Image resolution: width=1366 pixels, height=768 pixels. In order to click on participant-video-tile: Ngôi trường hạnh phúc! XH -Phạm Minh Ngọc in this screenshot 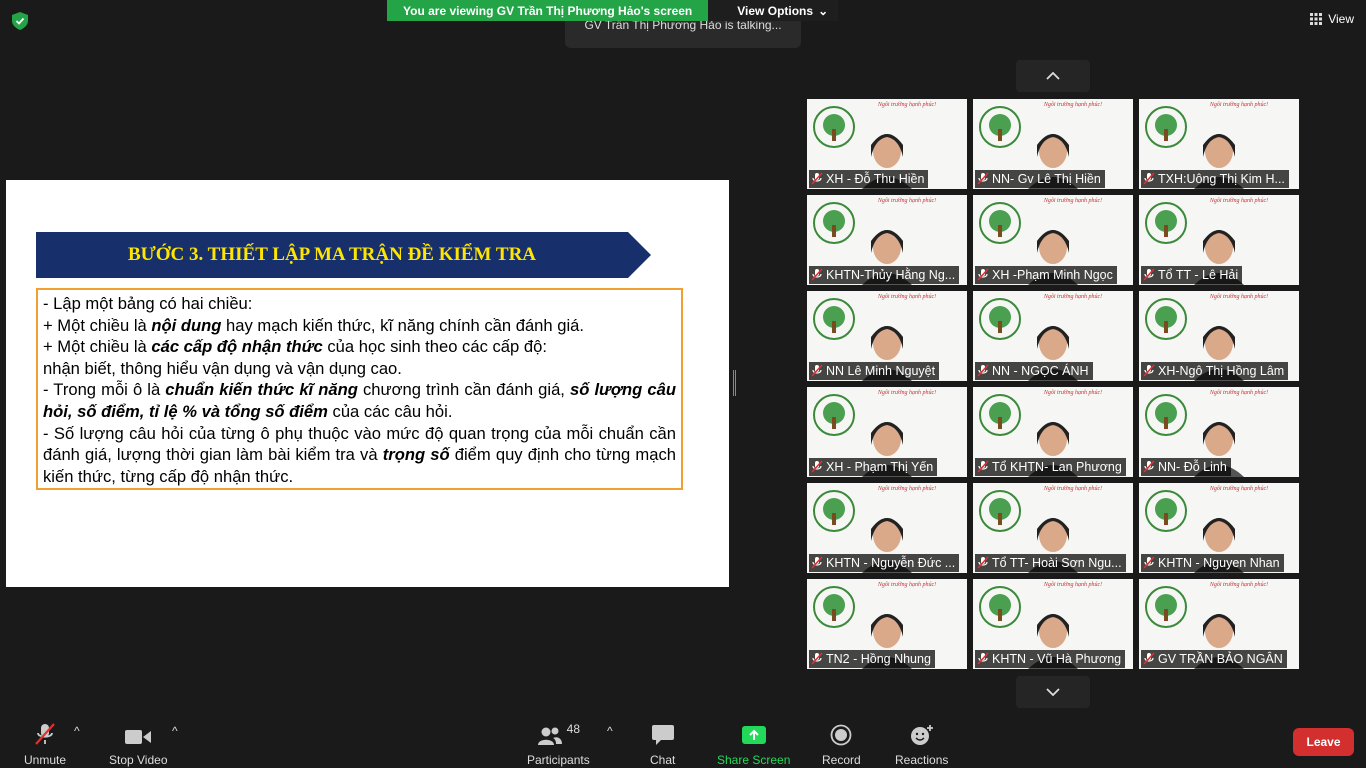, I will do `click(1053, 240)`.